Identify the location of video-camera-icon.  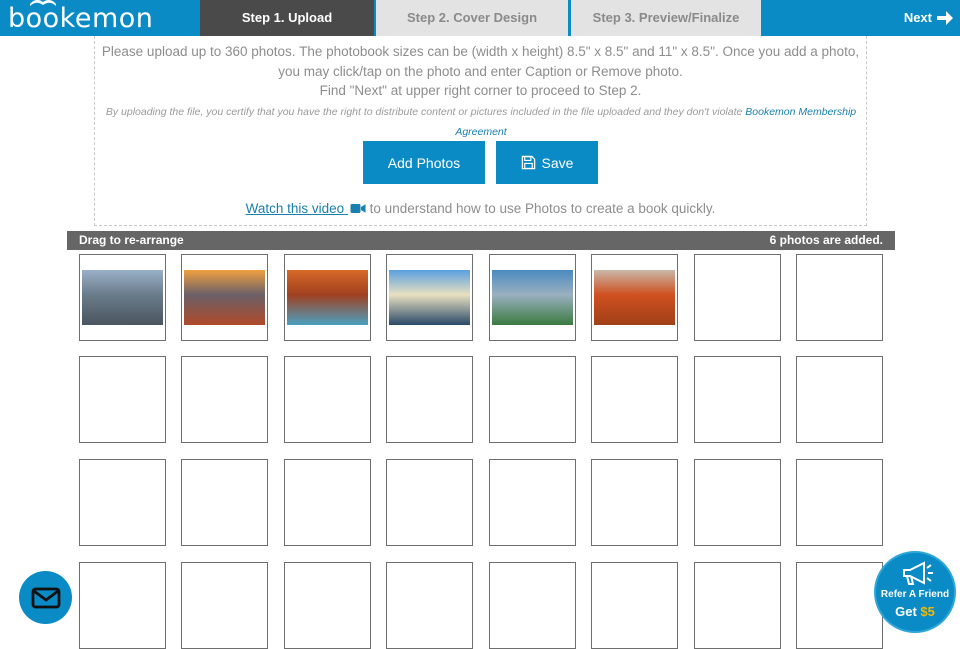
(358, 208).